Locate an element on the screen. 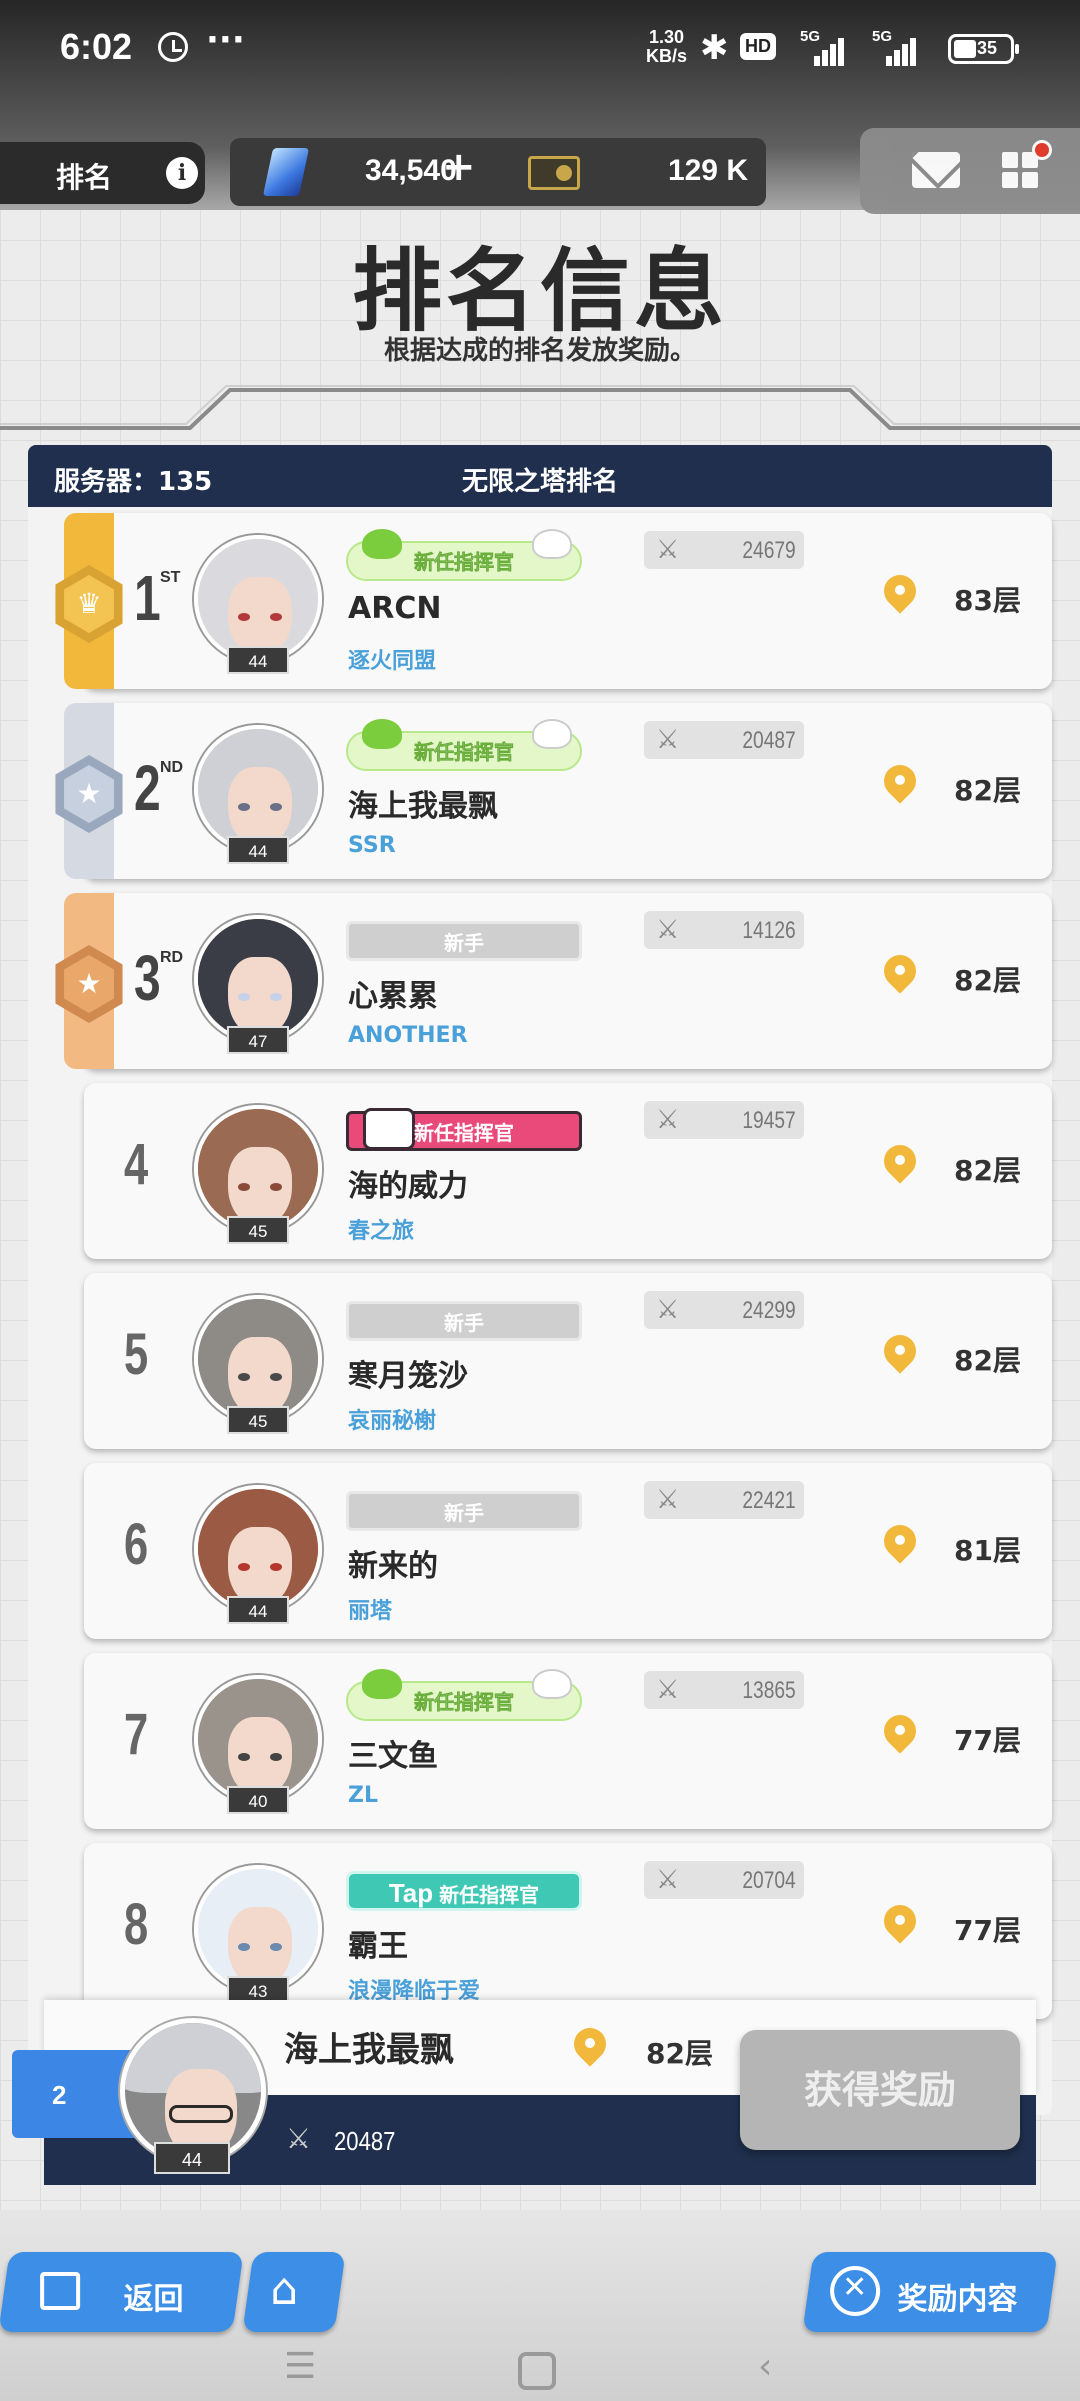 The height and width of the screenshot is (2401, 1080). signal-icon-2: 5G is located at coordinates (895, 47).